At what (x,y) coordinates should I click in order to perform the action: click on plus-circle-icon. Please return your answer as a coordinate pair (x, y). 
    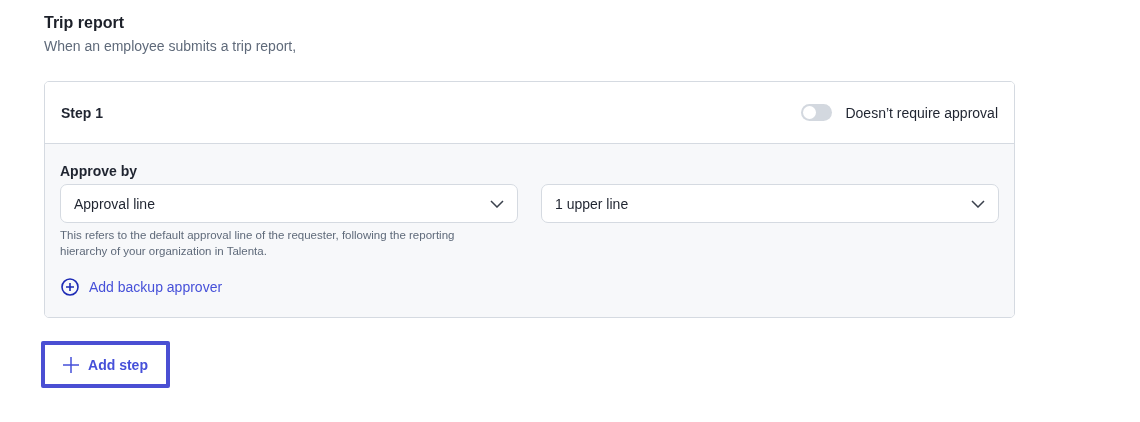
    Looking at the image, I should click on (70, 287).